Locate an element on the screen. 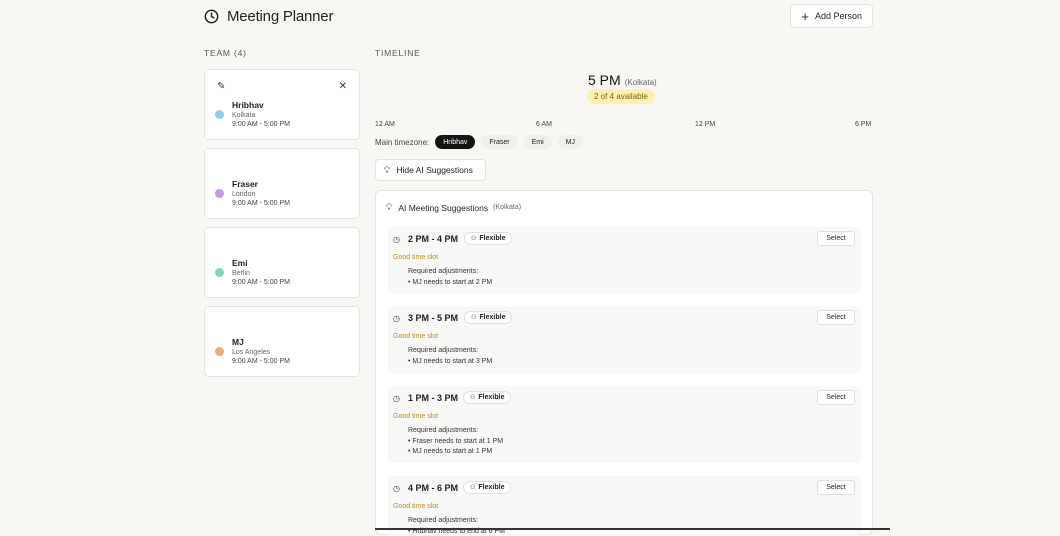 This screenshot has width=1060, height=536. add-person-button: + Add Person is located at coordinates (831, 16).